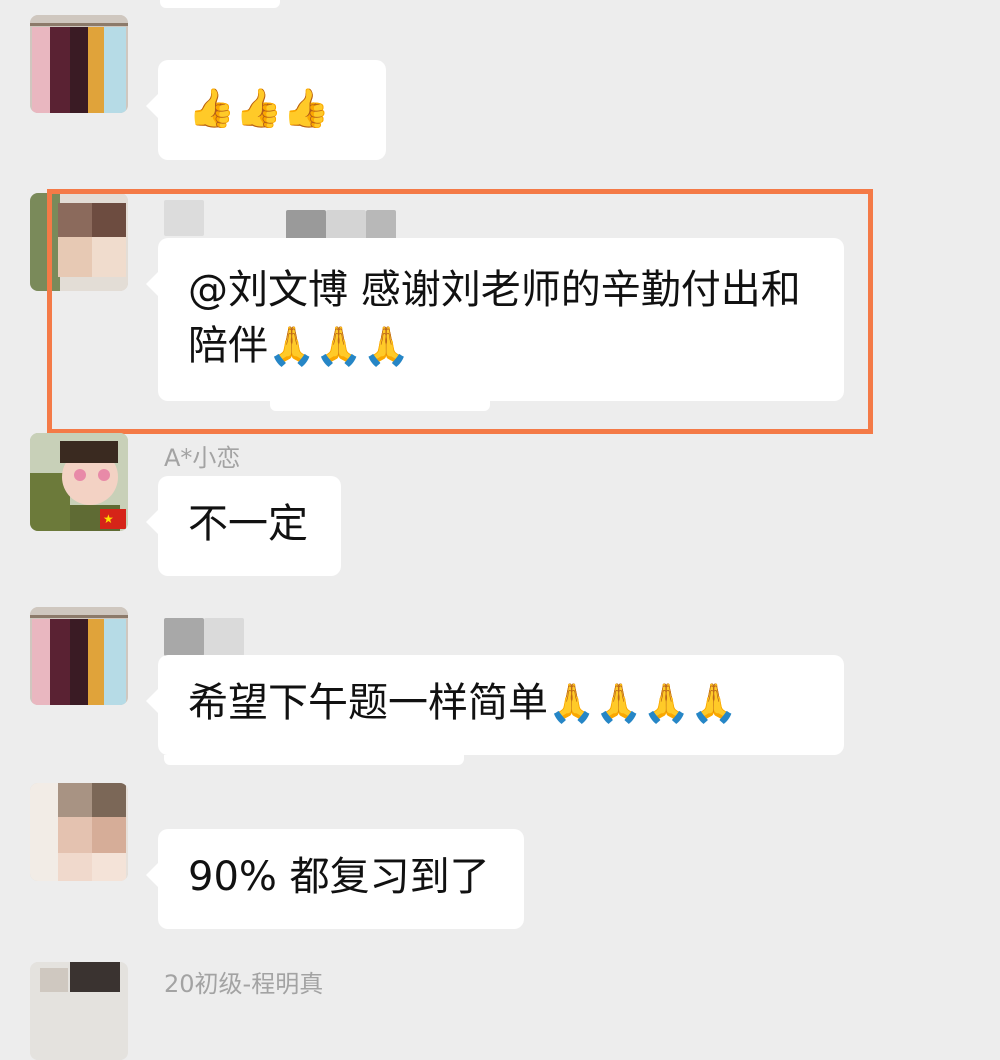 The width and height of the screenshot is (1000, 1060). Describe the element at coordinates (643, 703) in the screenshot. I see `pray-icon: 🙏🙏🙏🙏` at that location.